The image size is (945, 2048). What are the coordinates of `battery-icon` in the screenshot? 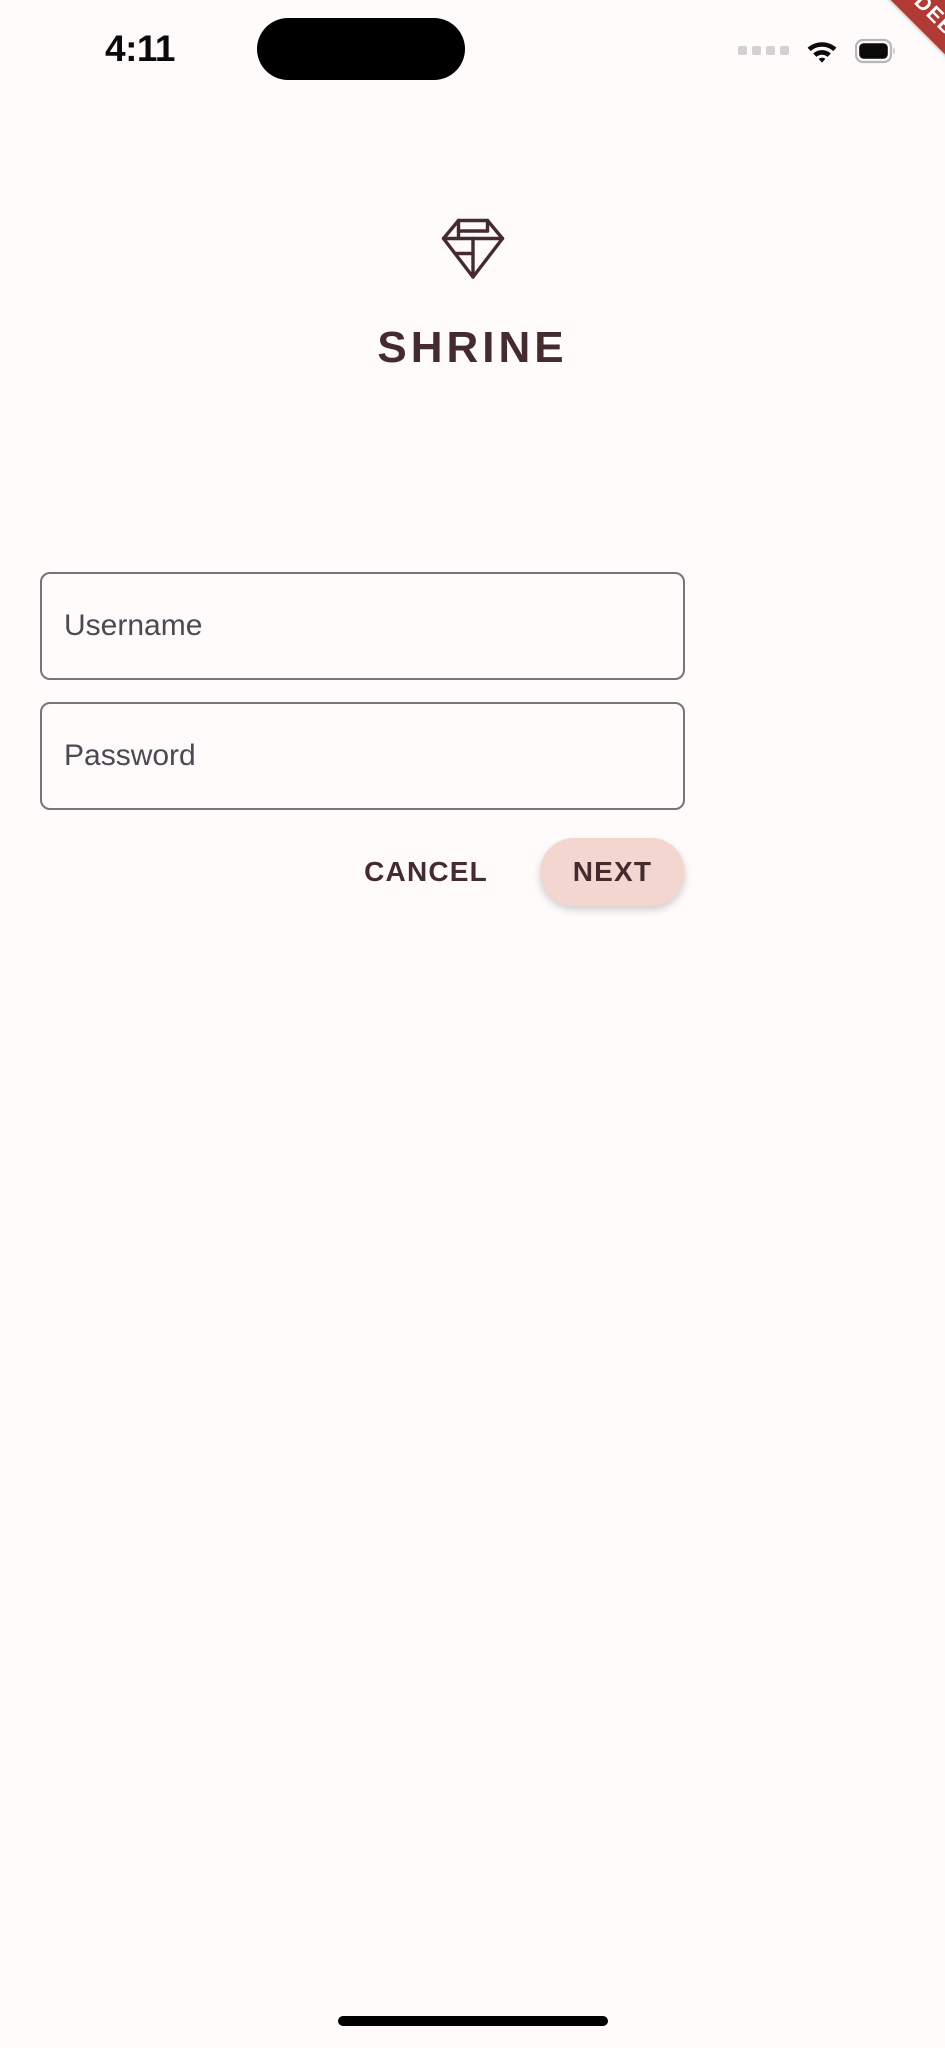 It's located at (875, 51).